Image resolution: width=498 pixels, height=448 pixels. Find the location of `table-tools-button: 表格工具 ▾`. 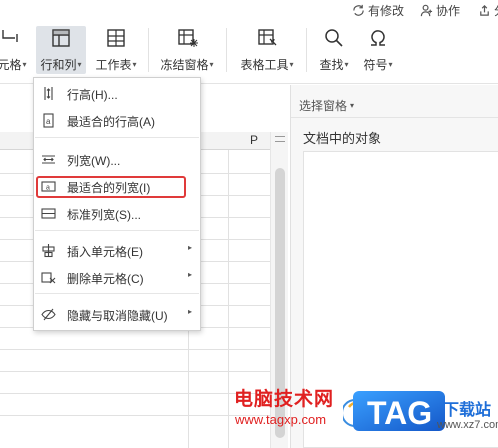

table-tools-button: 表格工具 ▾ is located at coordinates (267, 50).